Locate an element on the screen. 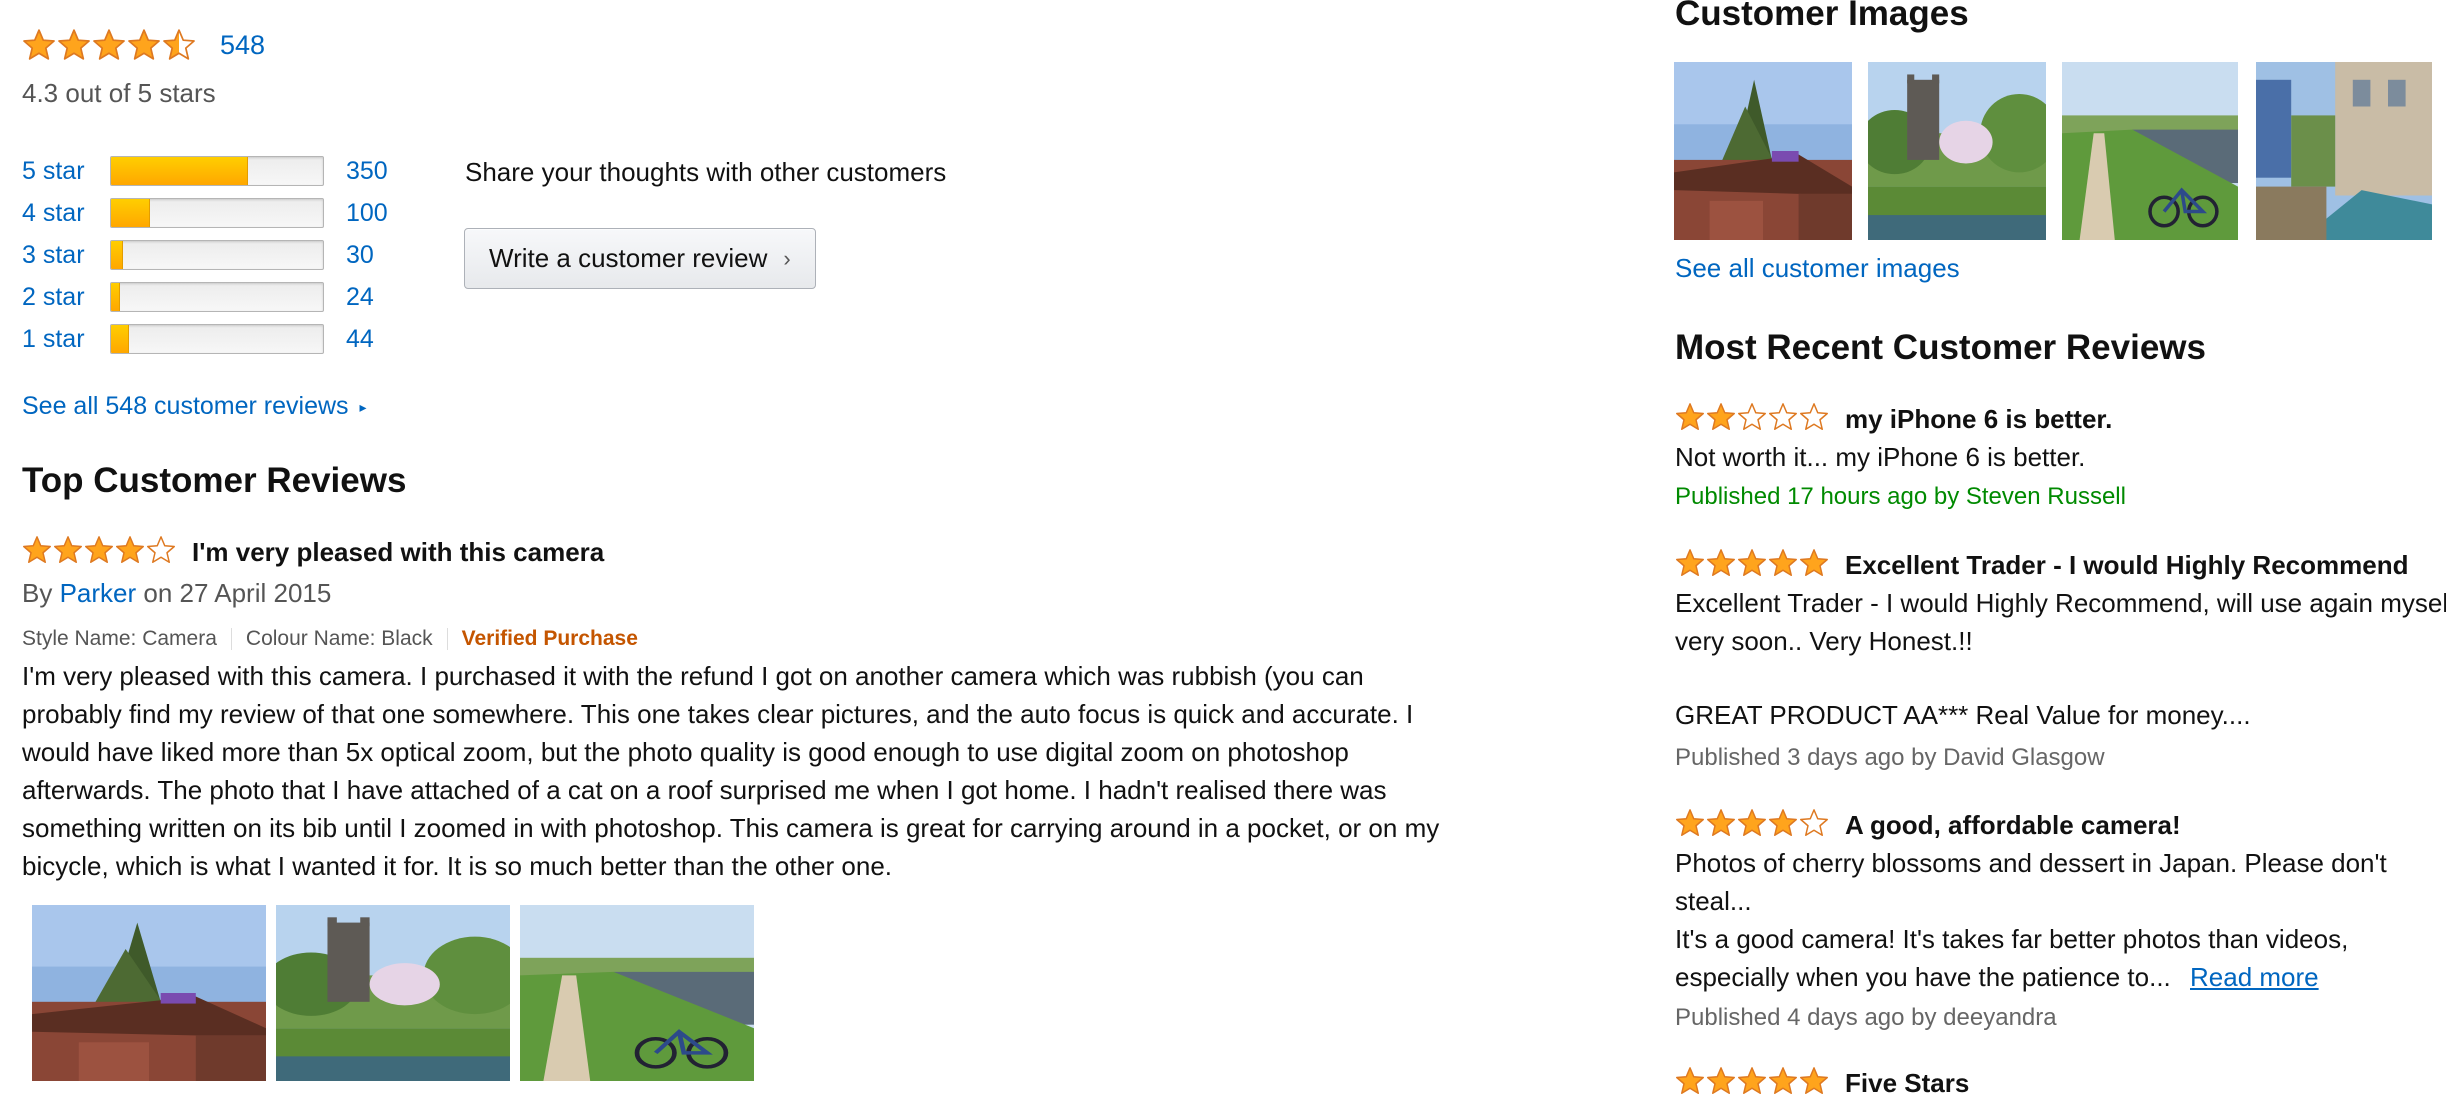  review-image-river is located at coordinates (637, 993).